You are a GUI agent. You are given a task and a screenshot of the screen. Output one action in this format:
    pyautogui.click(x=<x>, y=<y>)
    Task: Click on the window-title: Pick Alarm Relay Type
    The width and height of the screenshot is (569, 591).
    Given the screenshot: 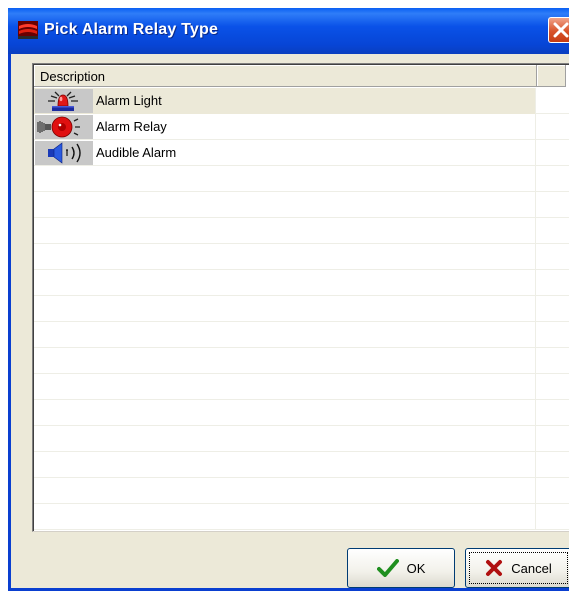 What is the action you would take?
    pyautogui.click(x=131, y=29)
    